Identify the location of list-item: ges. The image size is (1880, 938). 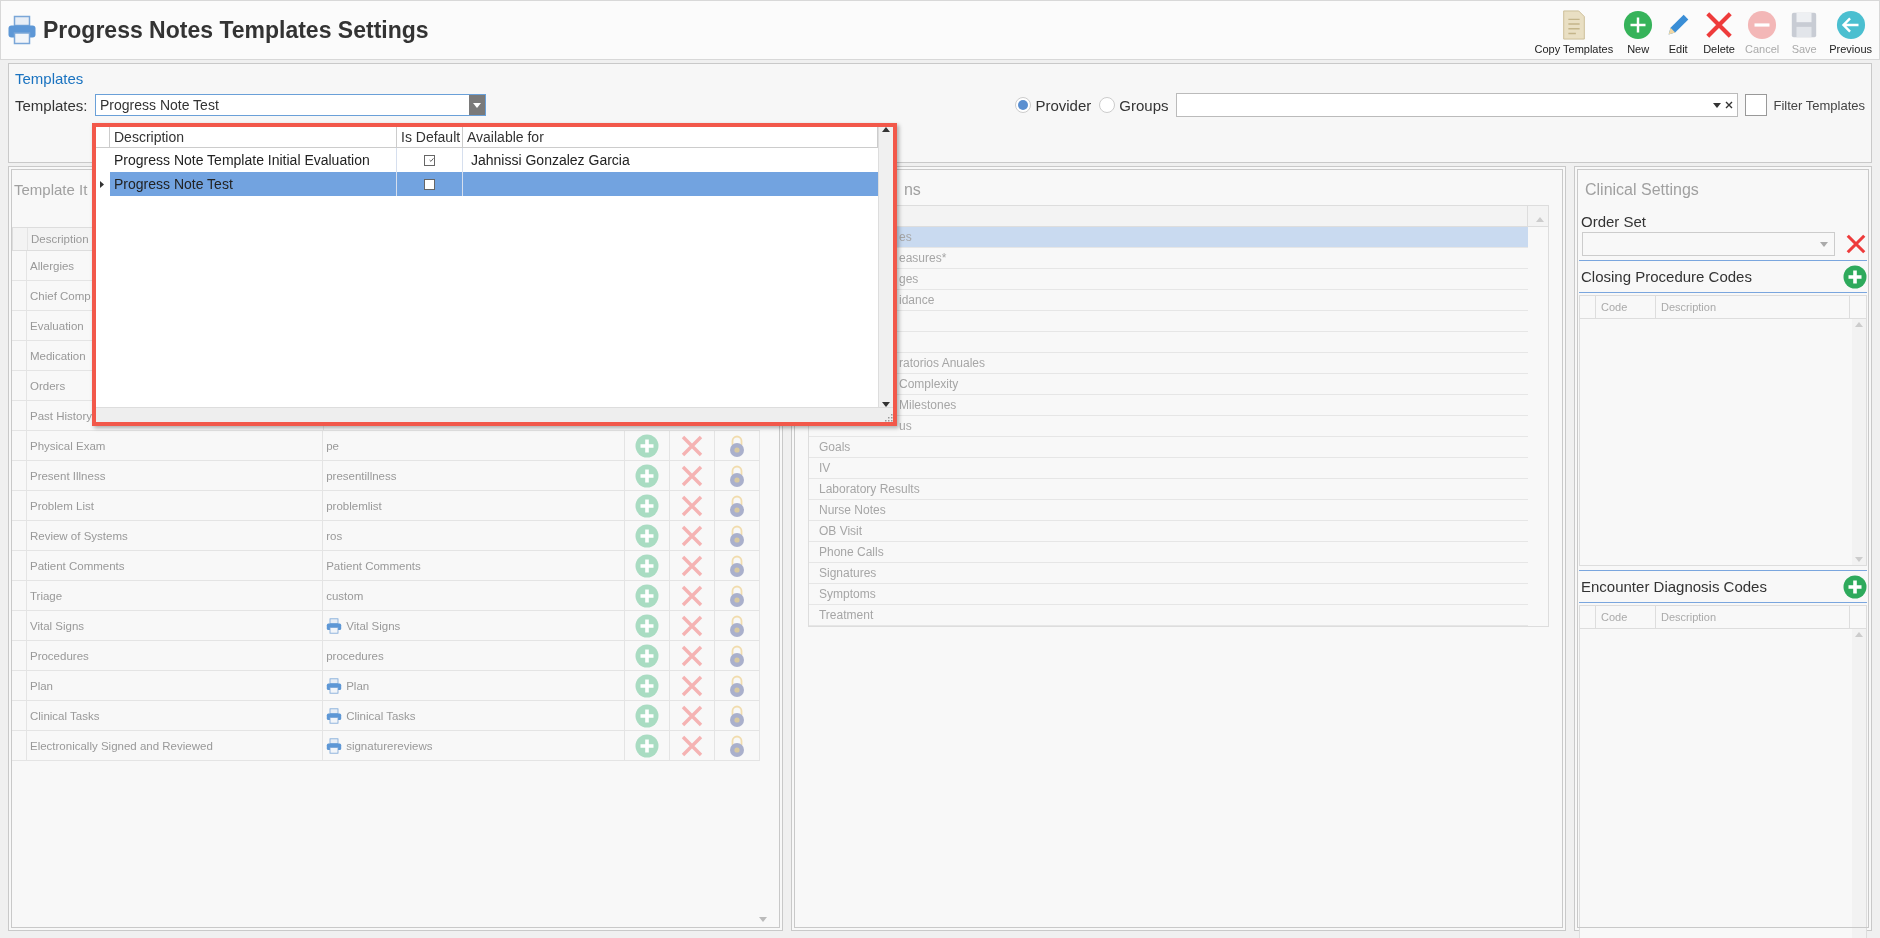
(908, 279).